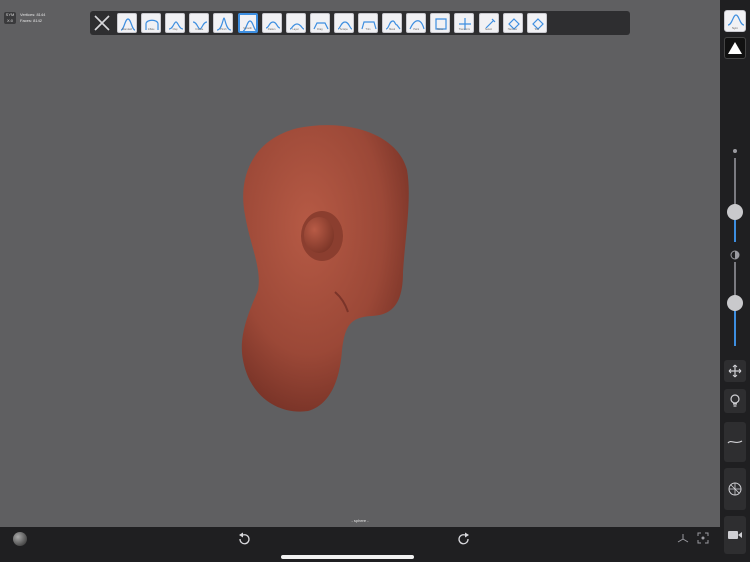  Describe the element at coordinates (175, 29) in the screenshot. I see `tool-label: Clay` at that location.